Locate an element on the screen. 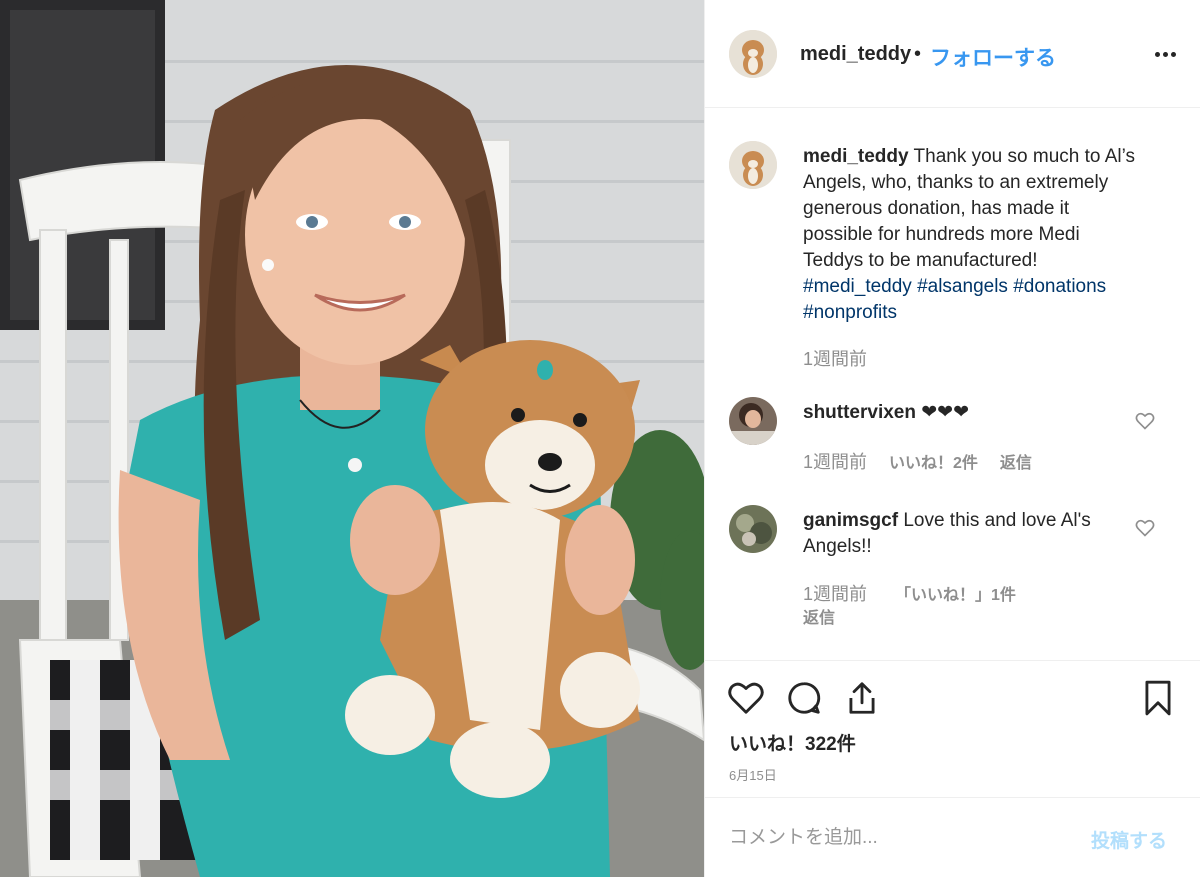 The height and width of the screenshot is (877, 1200). profile-avatar is located at coordinates (753, 54).